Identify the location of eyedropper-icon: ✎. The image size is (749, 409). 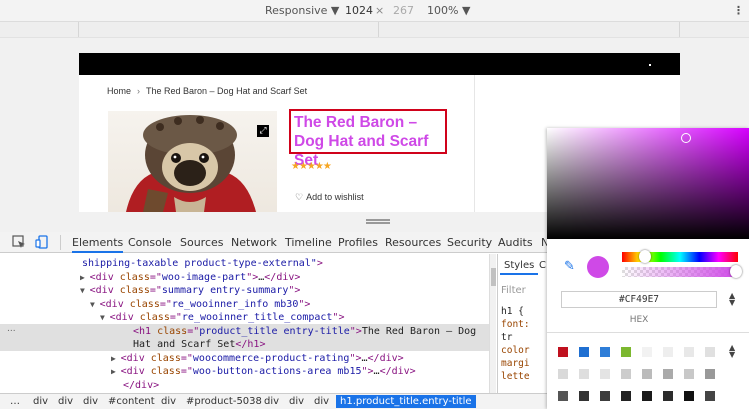
(569, 266).